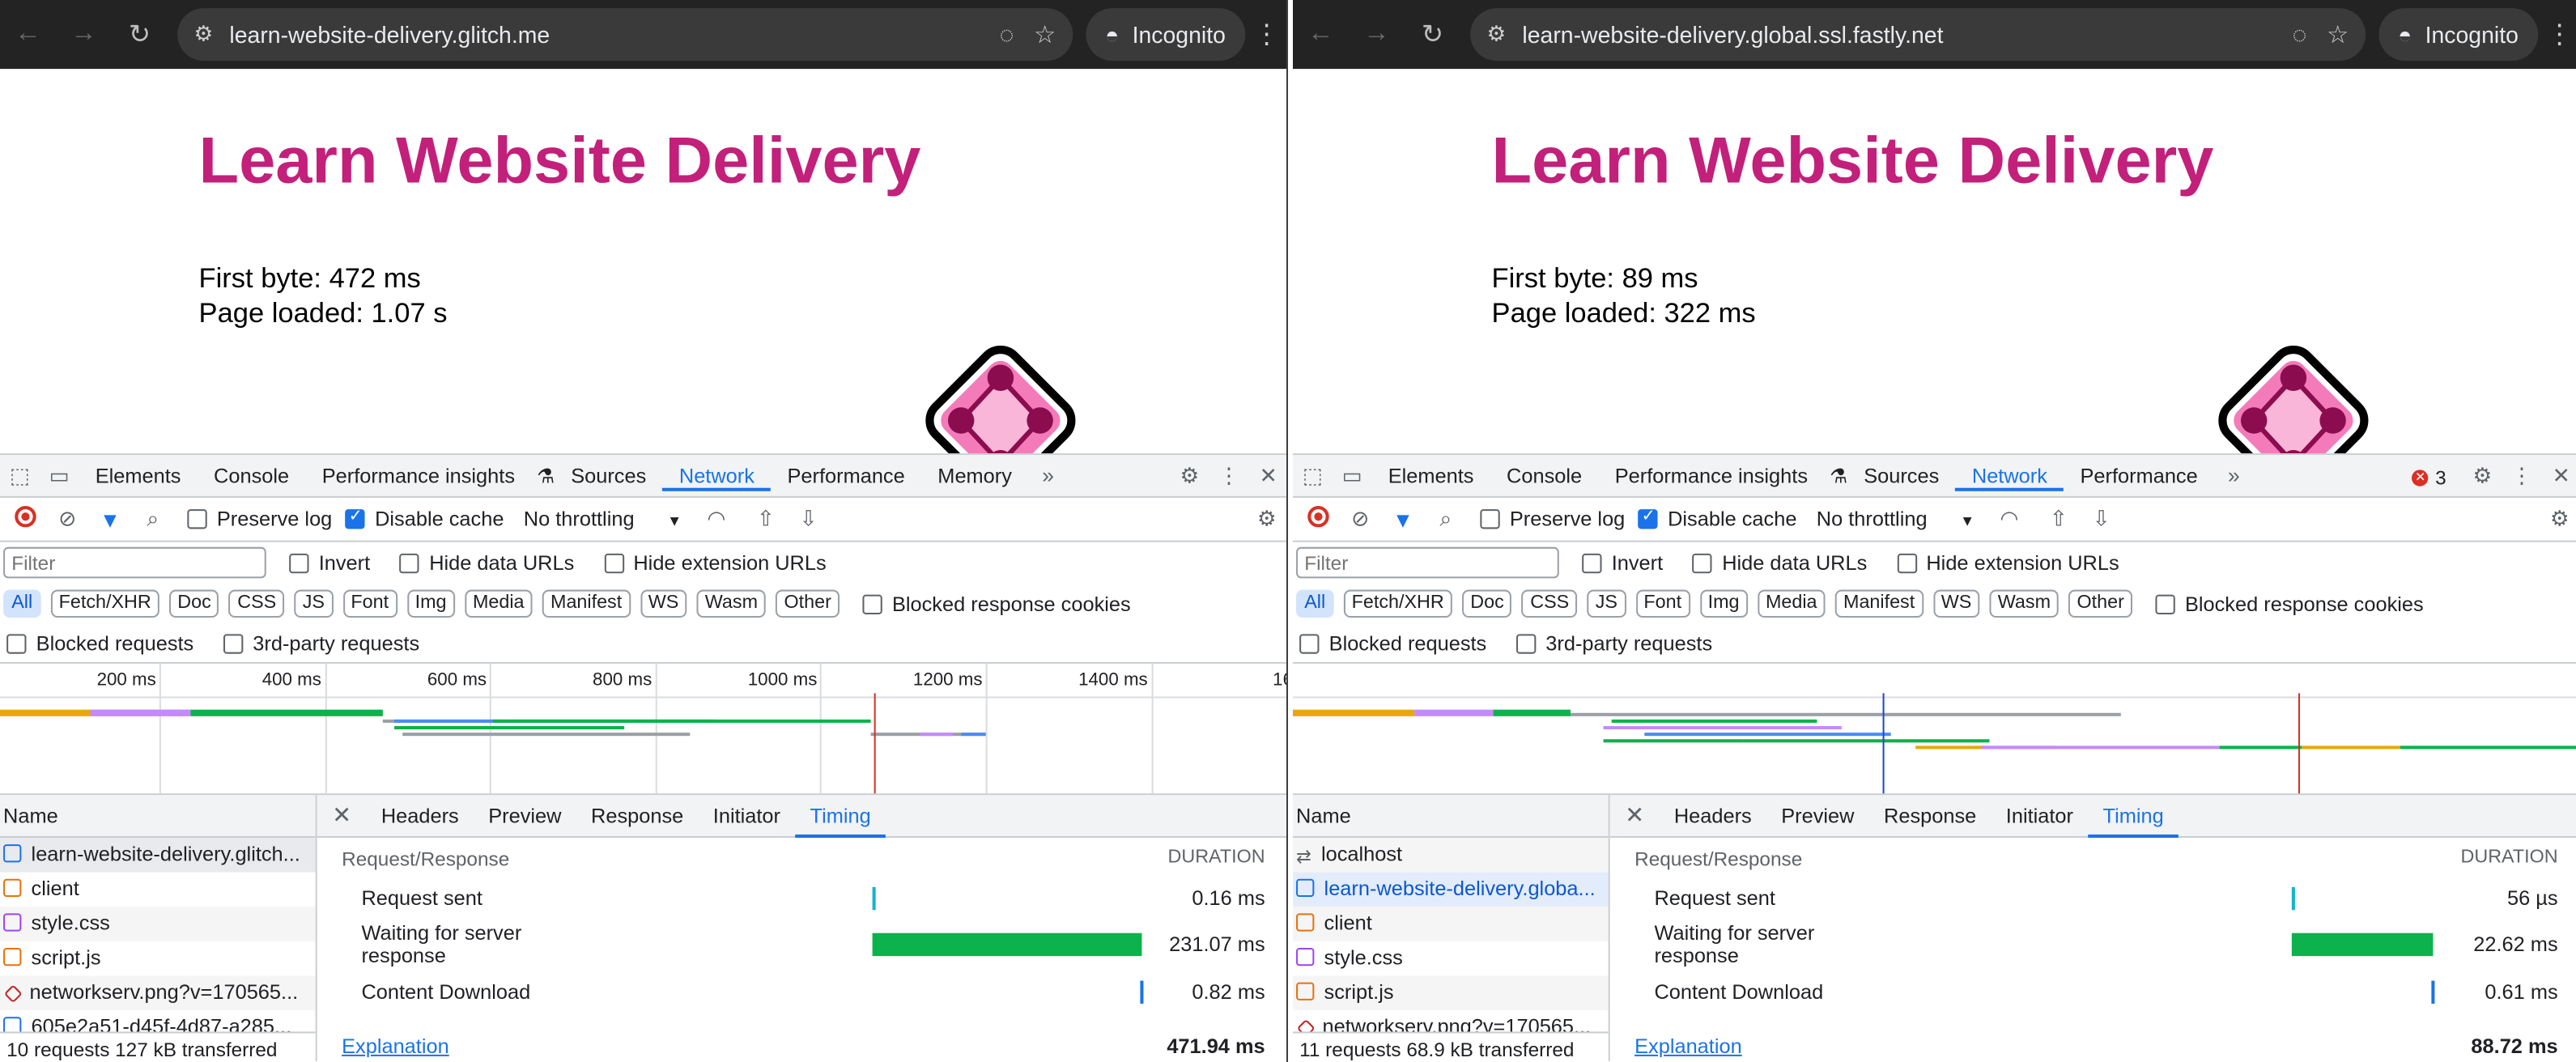 The image size is (2576, 1062). Describe the element at coordinates (1635, 815) in the screenshot. I see `close-detail-icon: ✕` at that location.